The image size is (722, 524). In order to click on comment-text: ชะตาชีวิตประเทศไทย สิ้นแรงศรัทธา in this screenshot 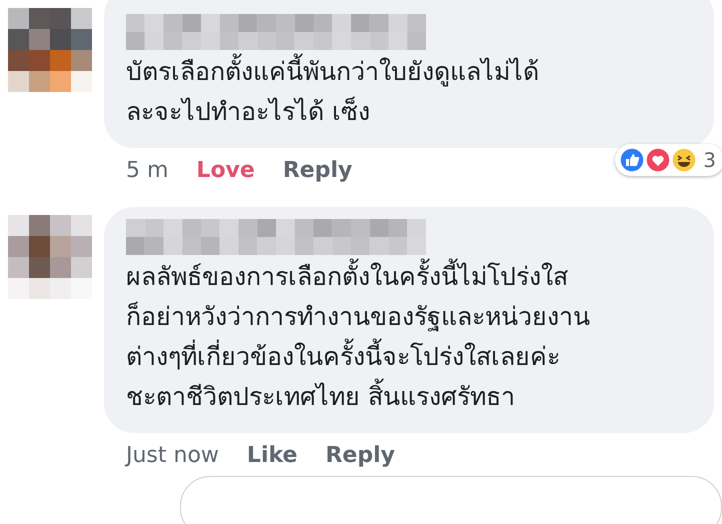, I will do `click(409, 397)`.